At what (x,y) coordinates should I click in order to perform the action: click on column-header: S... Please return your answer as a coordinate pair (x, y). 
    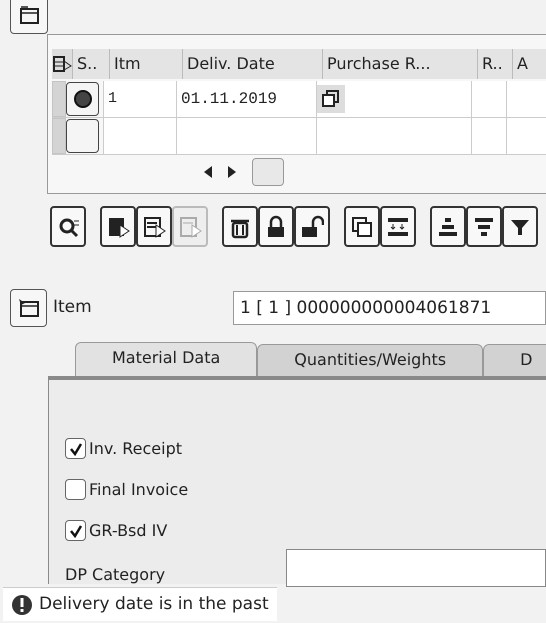
    Looking at the image, I should click on (90, 64).